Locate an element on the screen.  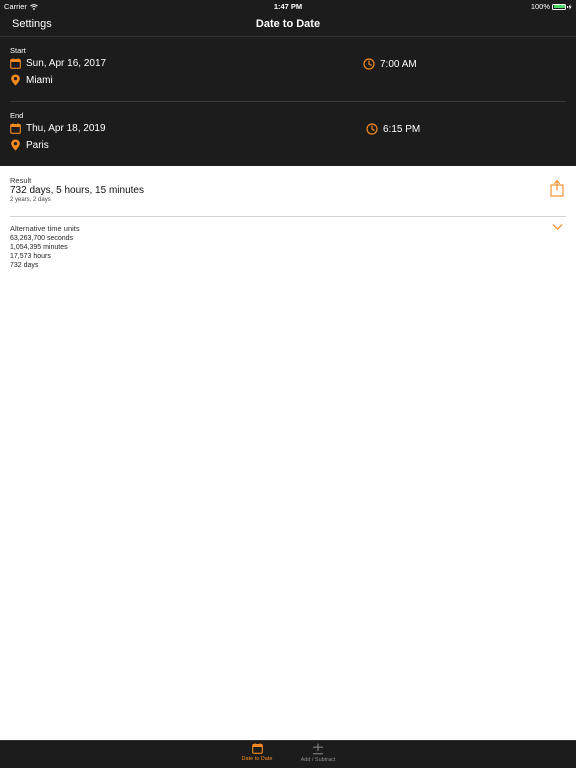
alternative-units-label: Alternative time units is located at coordinates (45, 228).